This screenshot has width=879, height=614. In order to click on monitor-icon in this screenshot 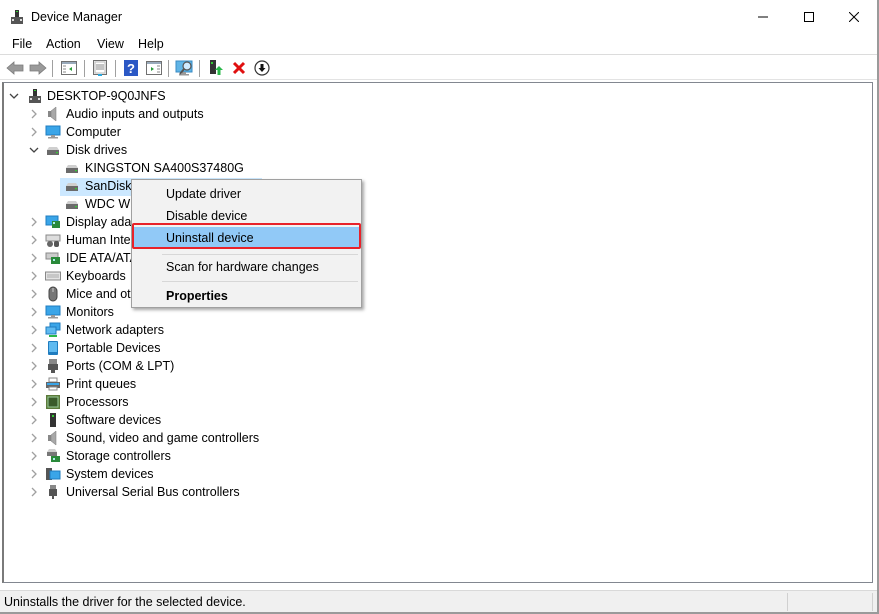, I will do `click(53, 132)`.